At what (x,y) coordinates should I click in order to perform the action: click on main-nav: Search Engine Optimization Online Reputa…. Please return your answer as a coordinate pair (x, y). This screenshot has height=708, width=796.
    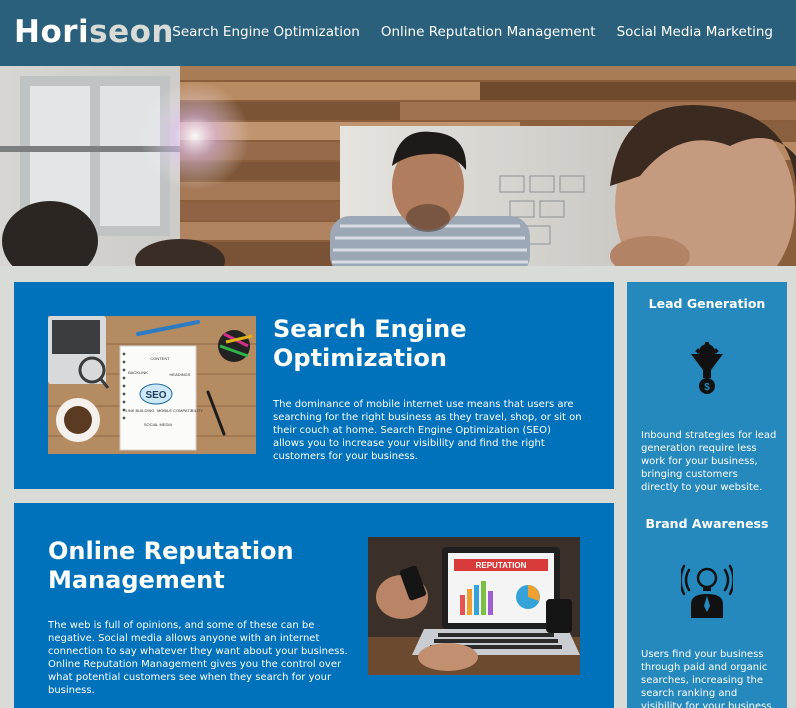
    Looking at the image, I should click on (472, 32).